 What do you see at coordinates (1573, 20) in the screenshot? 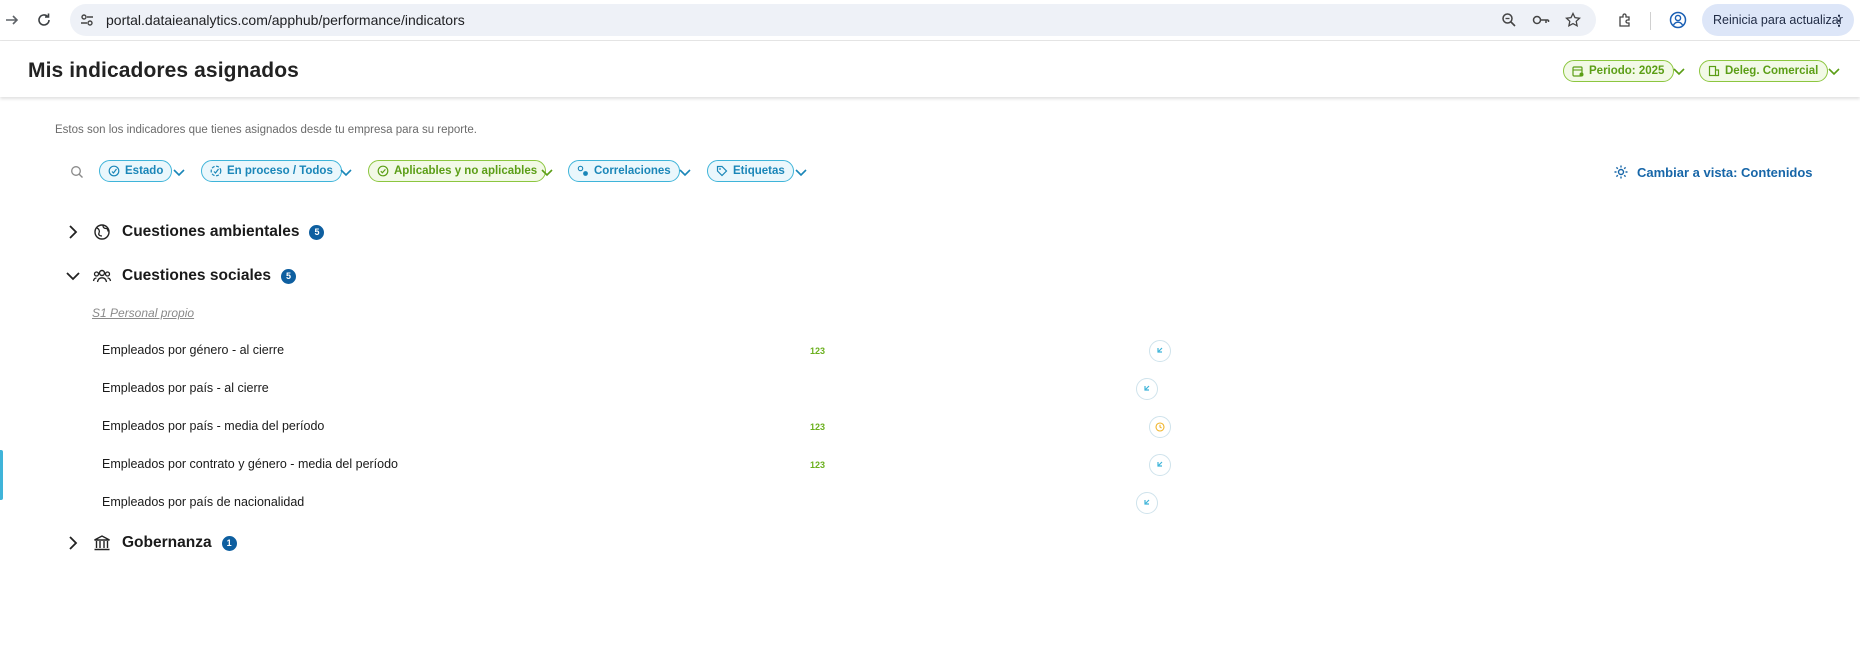
I see `bookmark-star-icon` at bounding box center [1573, 20].